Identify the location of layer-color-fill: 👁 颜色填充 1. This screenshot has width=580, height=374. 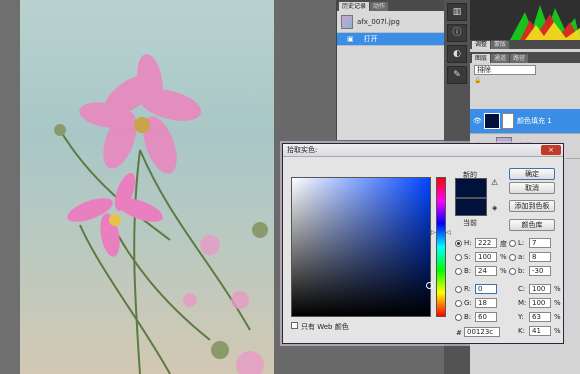
(525, 121).